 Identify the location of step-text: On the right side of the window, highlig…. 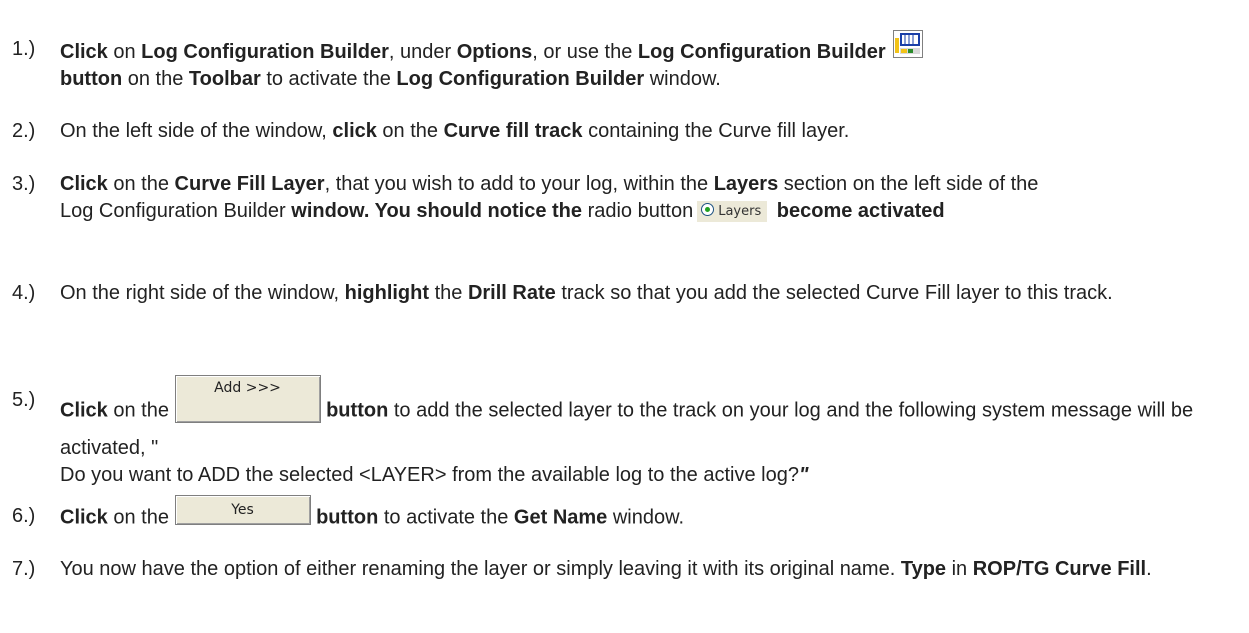
(586, 293).